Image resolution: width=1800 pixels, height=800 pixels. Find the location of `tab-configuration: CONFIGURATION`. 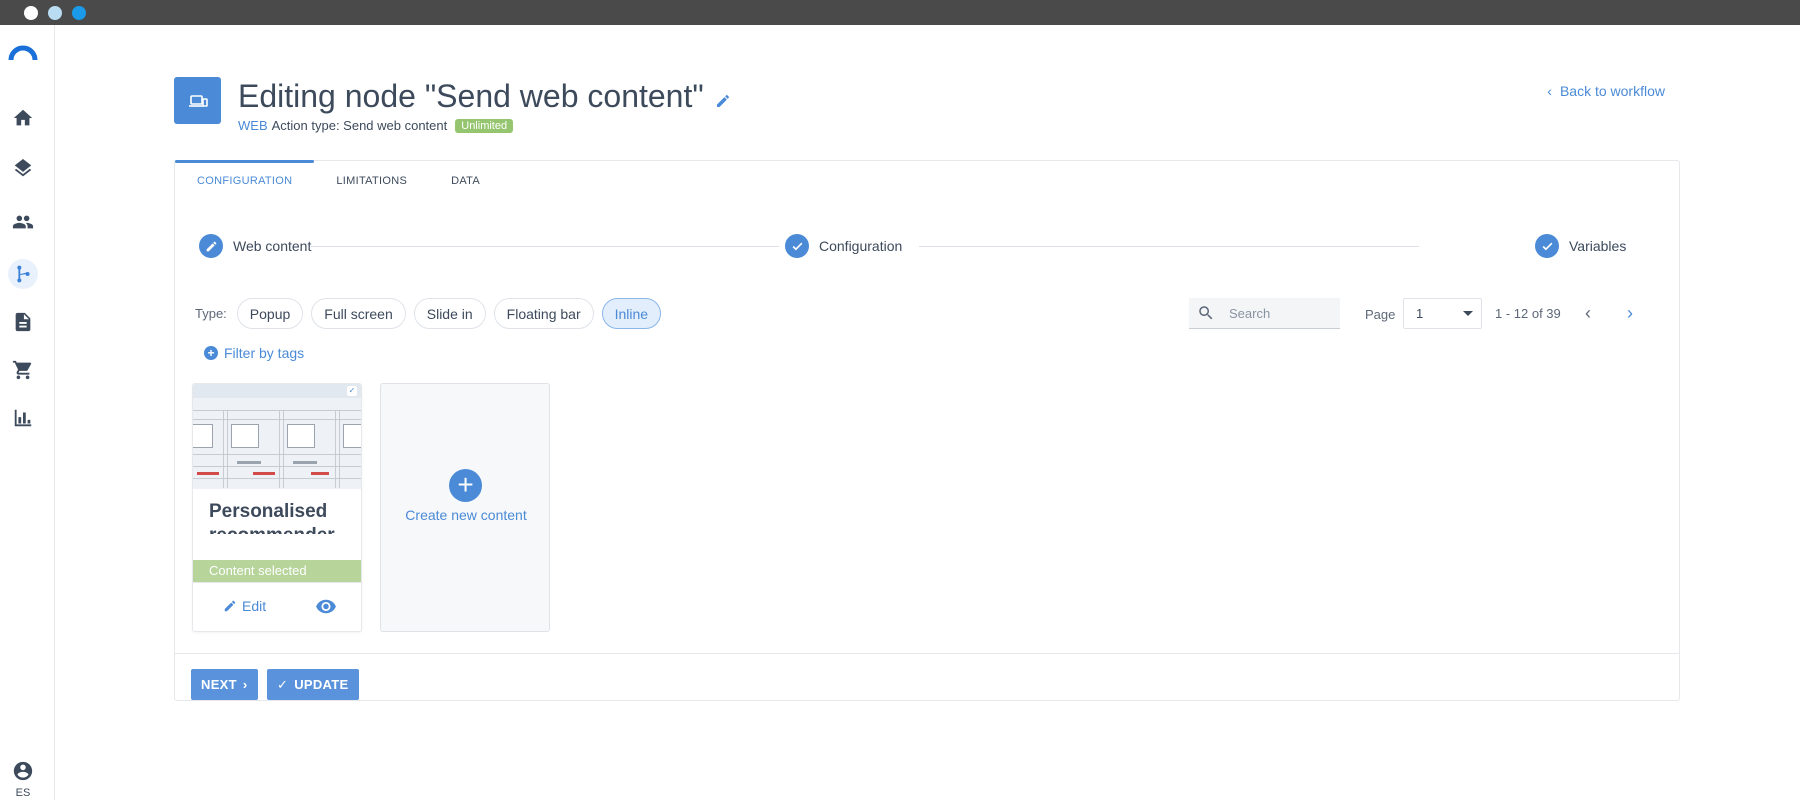

tab-configuration: CONFIGURATION is located at coordinates (245, 180).